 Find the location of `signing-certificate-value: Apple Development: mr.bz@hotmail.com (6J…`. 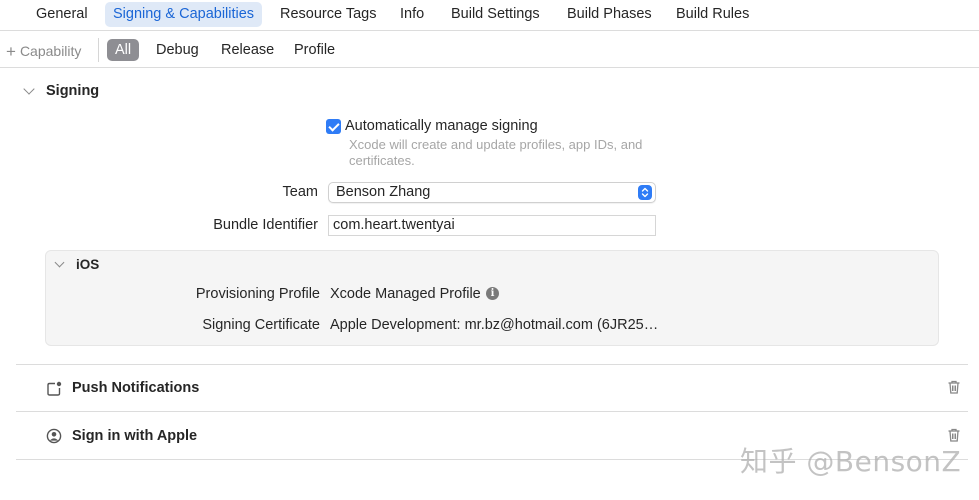

signing-certificate-value: Apple Development: mr.bz@hotmail.com (6J… is located at coordinates (494, 325).